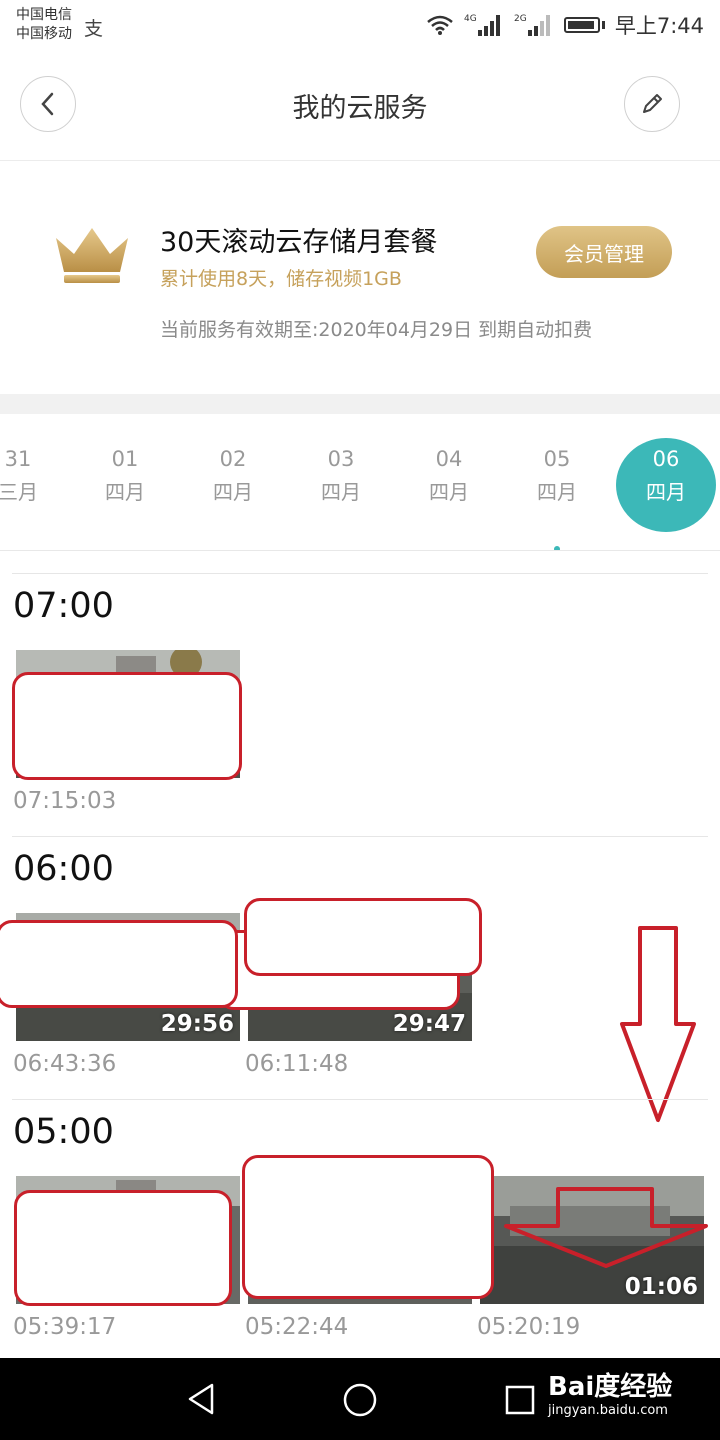  Describe the element at coordinates (470, 19) in the screenshot. I see `net-4g-label: 4G` at that location.